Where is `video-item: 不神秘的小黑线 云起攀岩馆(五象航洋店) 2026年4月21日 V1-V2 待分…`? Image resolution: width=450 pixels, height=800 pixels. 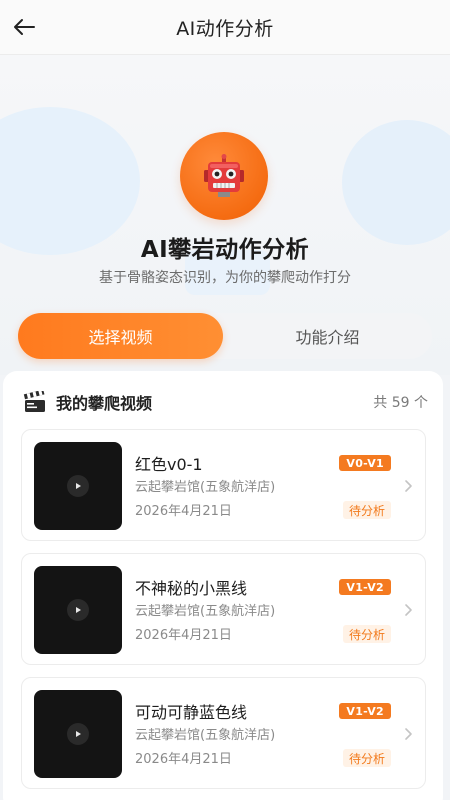 video-item: 不神秘的小黑线 云起攀岩馆(五象航洋店) 2026年4月21日 V1-V2 待分… is located at coordinates (223, 609).